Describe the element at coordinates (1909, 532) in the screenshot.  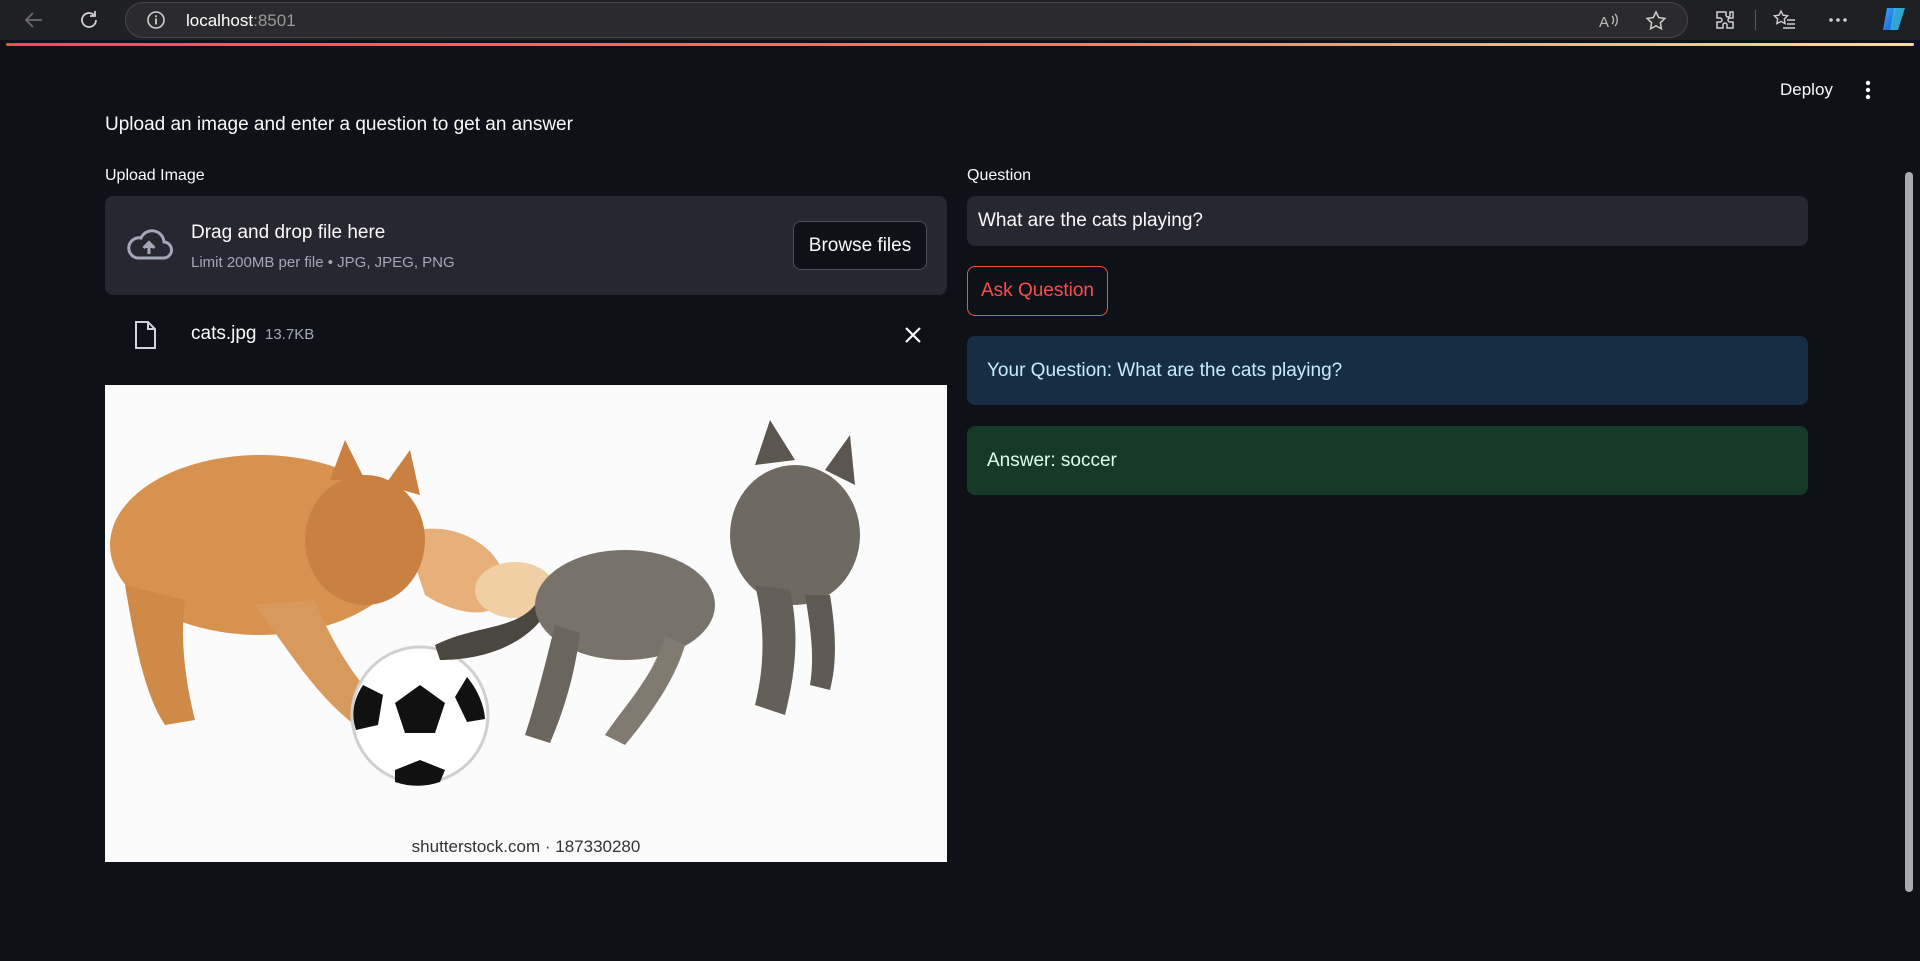
I see `scrollbar` at that location.